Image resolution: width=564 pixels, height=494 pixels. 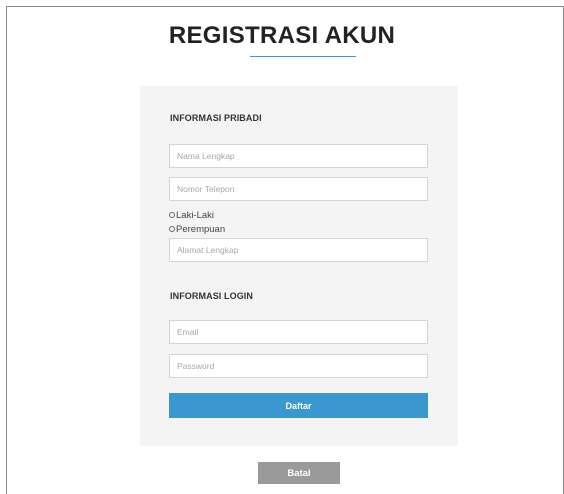 I want to click on gender-option-male: Laki-Laki, so click(x=192, y=215).